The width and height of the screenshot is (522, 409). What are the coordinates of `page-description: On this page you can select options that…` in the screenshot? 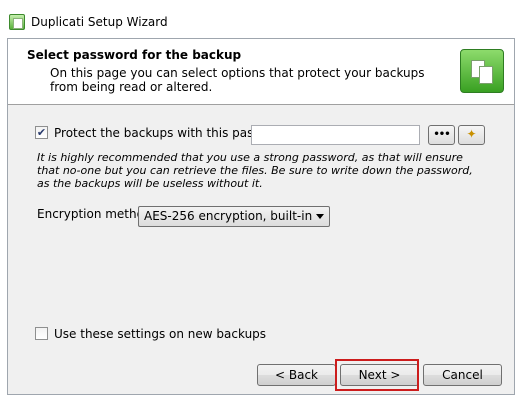 It's located at (237, 80).